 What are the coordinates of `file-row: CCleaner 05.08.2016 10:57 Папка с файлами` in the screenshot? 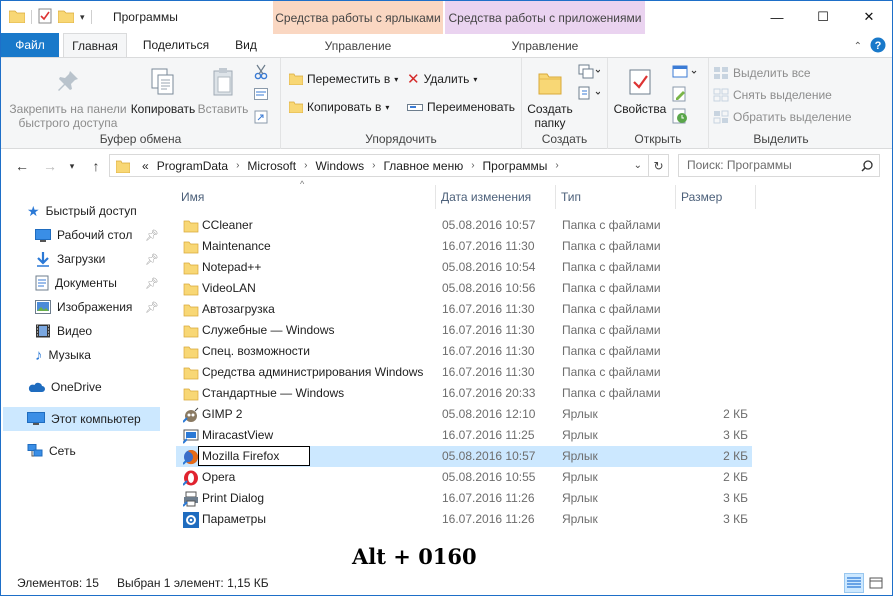 It's located at (464, 225).